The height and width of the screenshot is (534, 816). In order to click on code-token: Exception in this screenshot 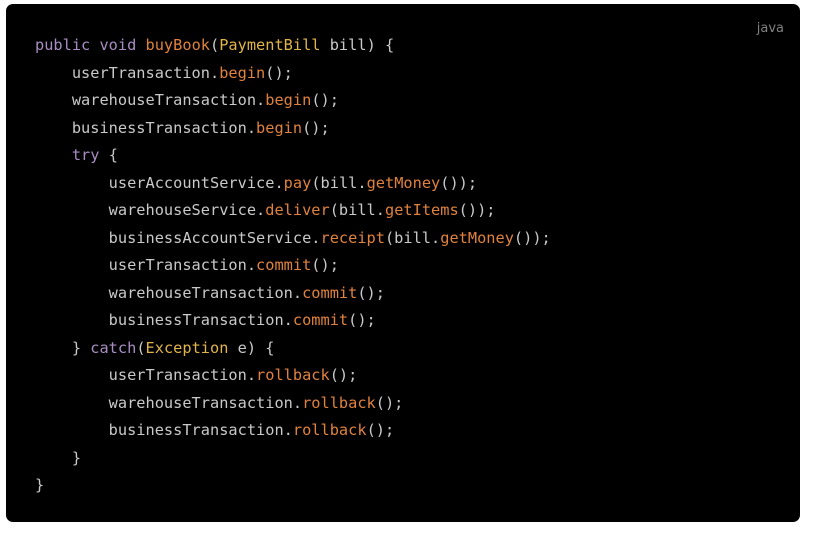, I will do `click(187, 347)`.